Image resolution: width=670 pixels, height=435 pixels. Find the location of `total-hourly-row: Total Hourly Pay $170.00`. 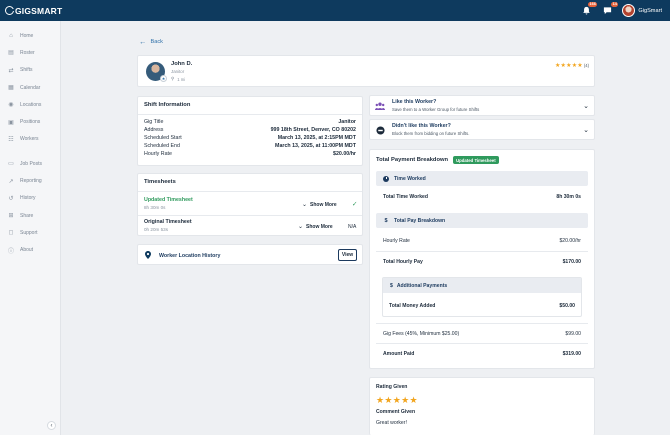

total-hourly-row: Total Hourly Pay $170.00 is located at coordinates (482, 262).